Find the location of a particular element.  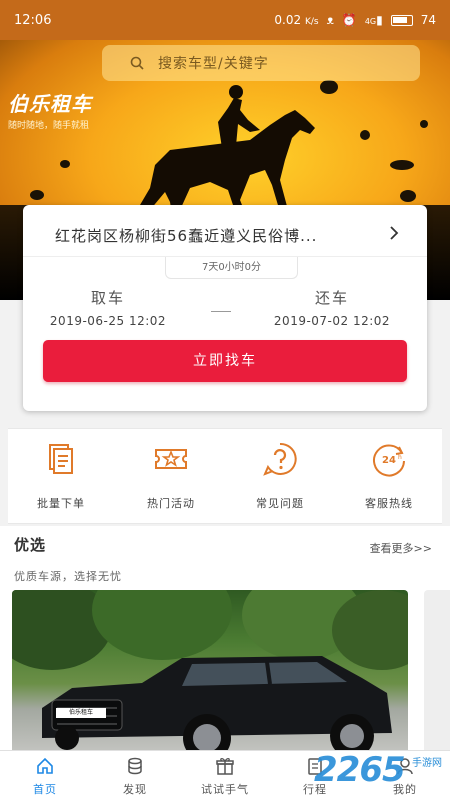

battery-icon is located at coordinates (401, 20).